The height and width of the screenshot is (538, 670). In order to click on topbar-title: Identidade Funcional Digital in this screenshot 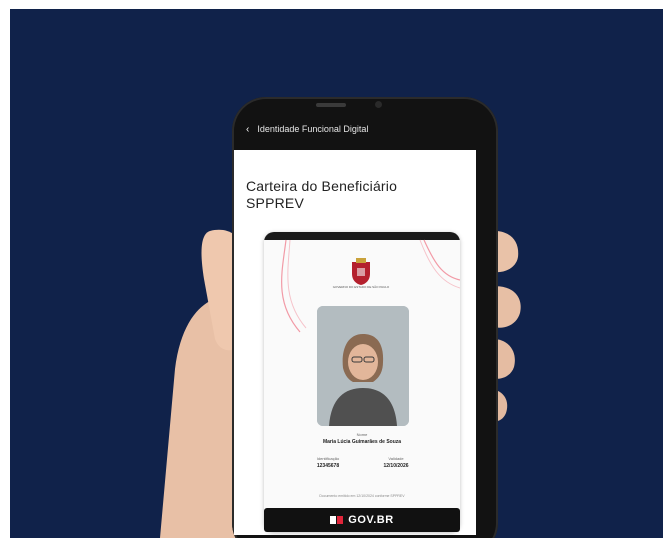, I will do `click(313, 129)`.